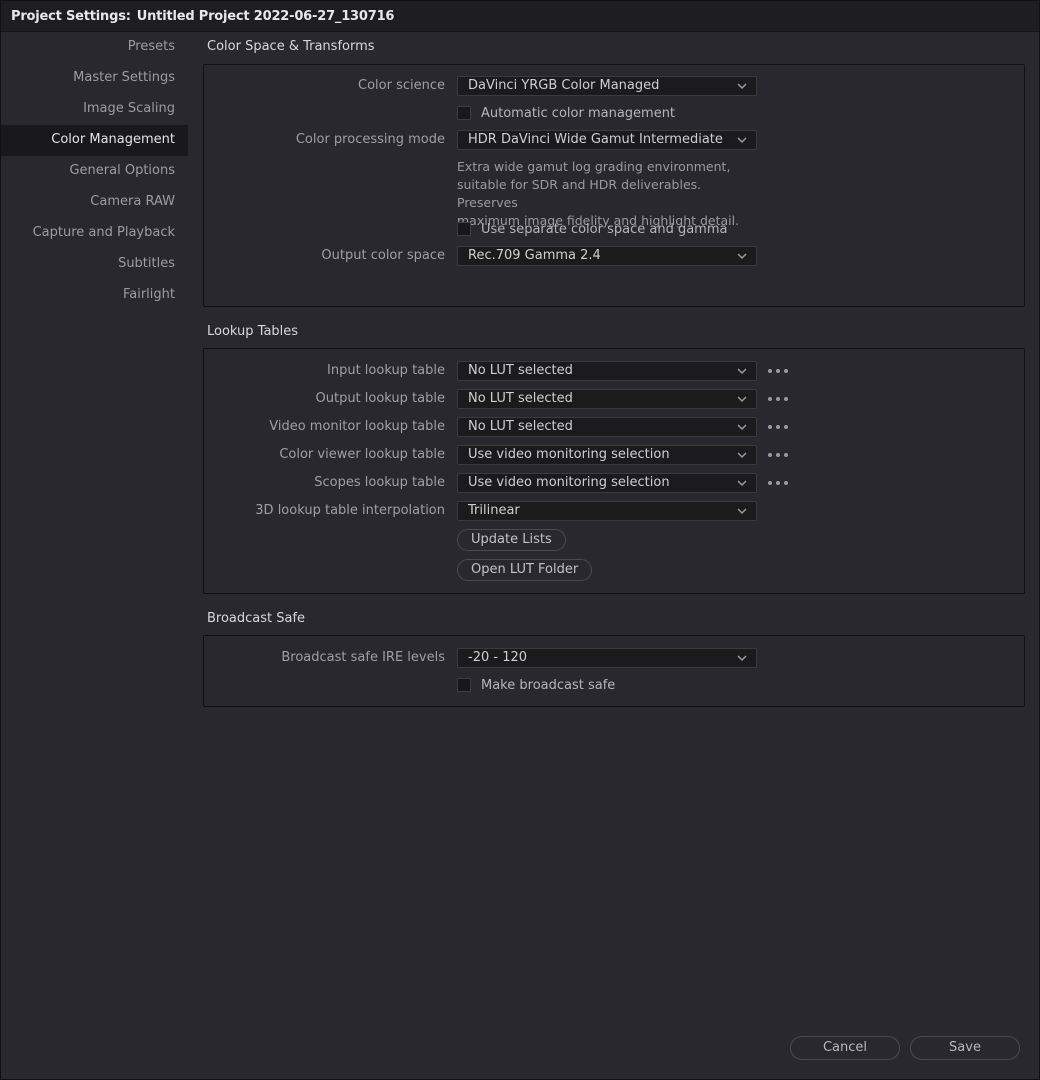  What do you see at coordinates (386, 370) in the screenshot?
I see `input-lut-label: Input lookup table` at bounding box center [386, 370].